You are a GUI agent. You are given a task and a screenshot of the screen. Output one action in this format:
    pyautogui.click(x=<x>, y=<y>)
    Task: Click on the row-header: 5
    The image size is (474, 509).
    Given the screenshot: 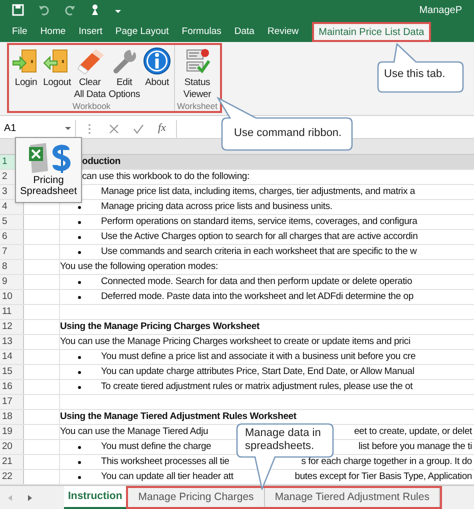 What is the action you would take?
    pyautogui.click(x=5, y=221)
    